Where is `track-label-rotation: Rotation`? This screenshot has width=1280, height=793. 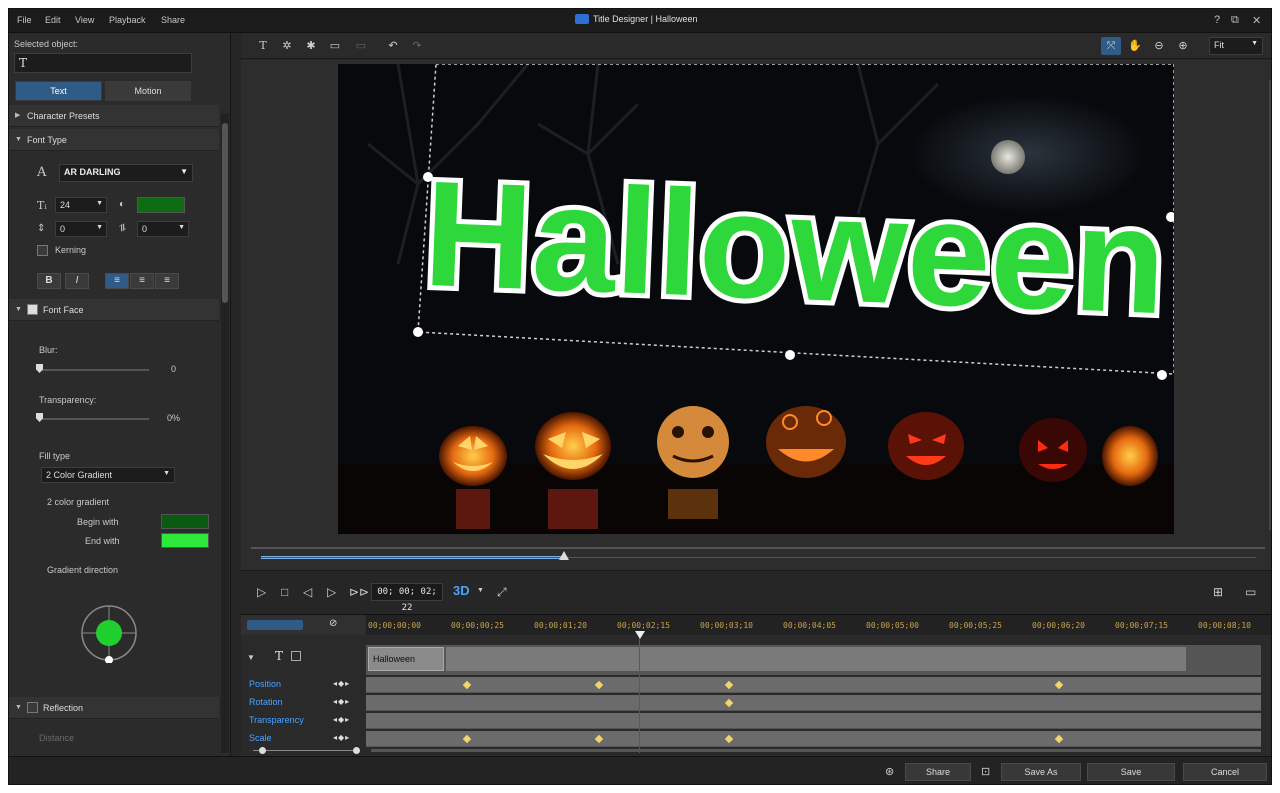
track-label-rotation: Rotation is located at coordinates (266, 702).